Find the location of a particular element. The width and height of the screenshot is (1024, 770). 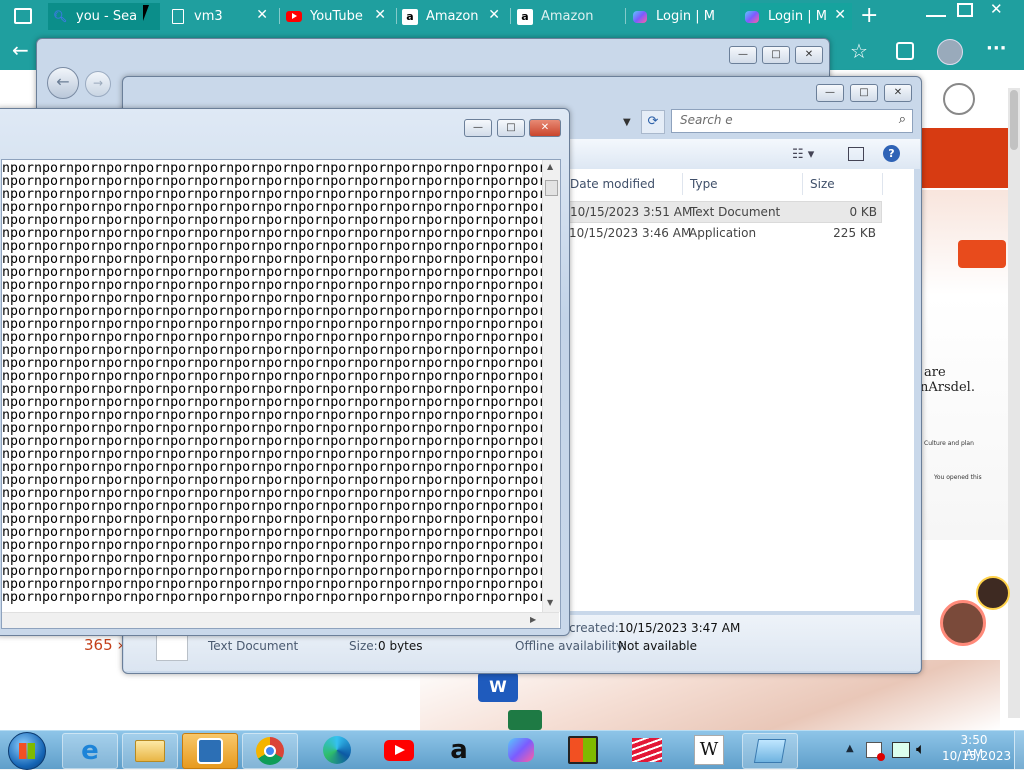

wikipedia-button: W is located at coordinates (709, 750).